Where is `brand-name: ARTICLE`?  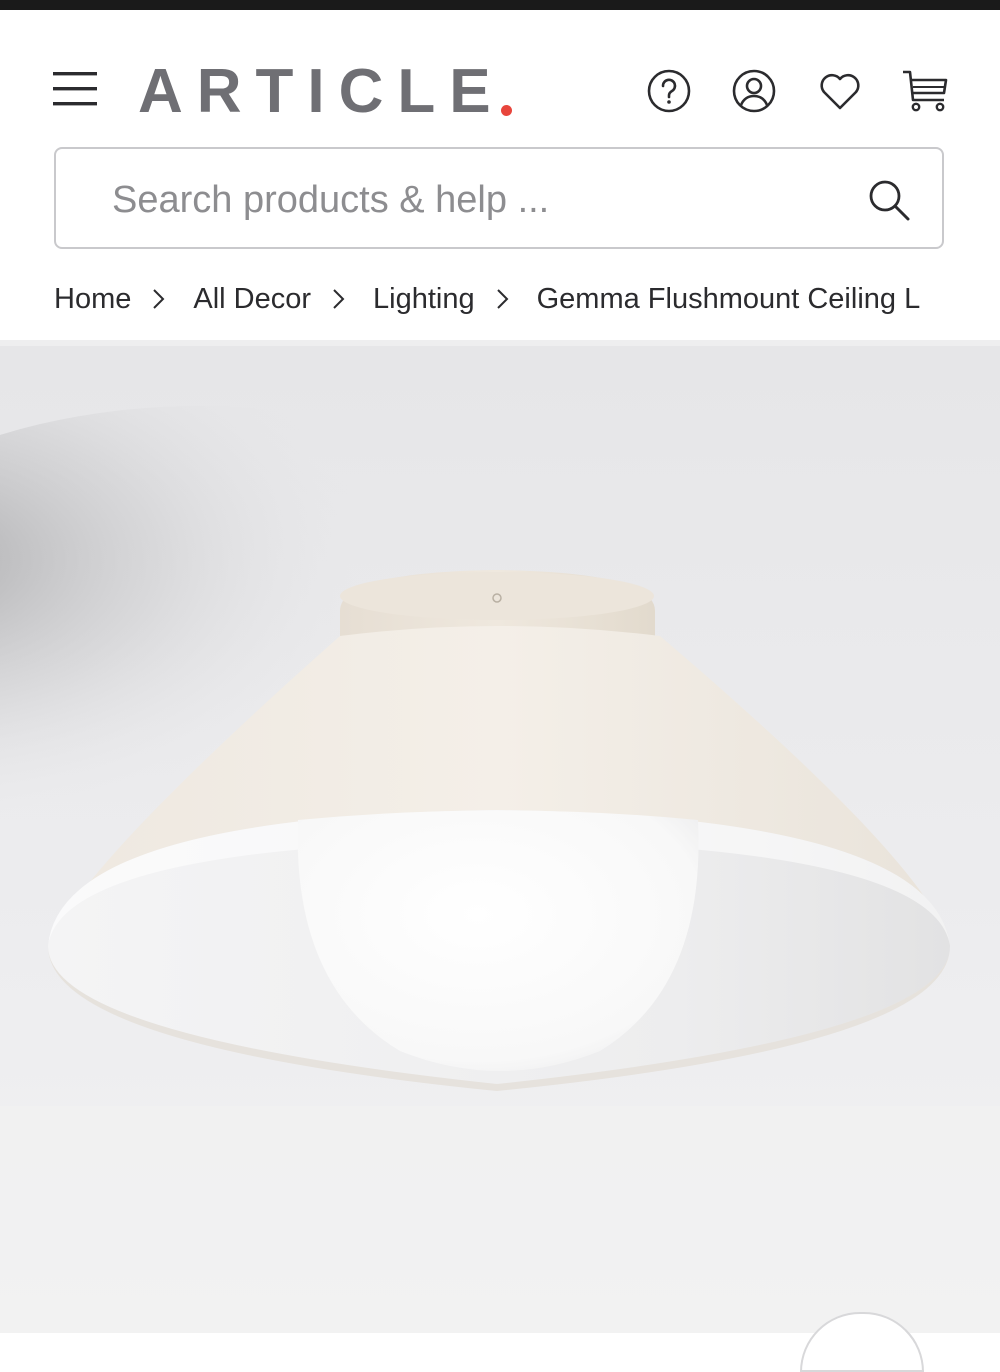 brand-name: ARTICLE is located at coordinates (321, 91).